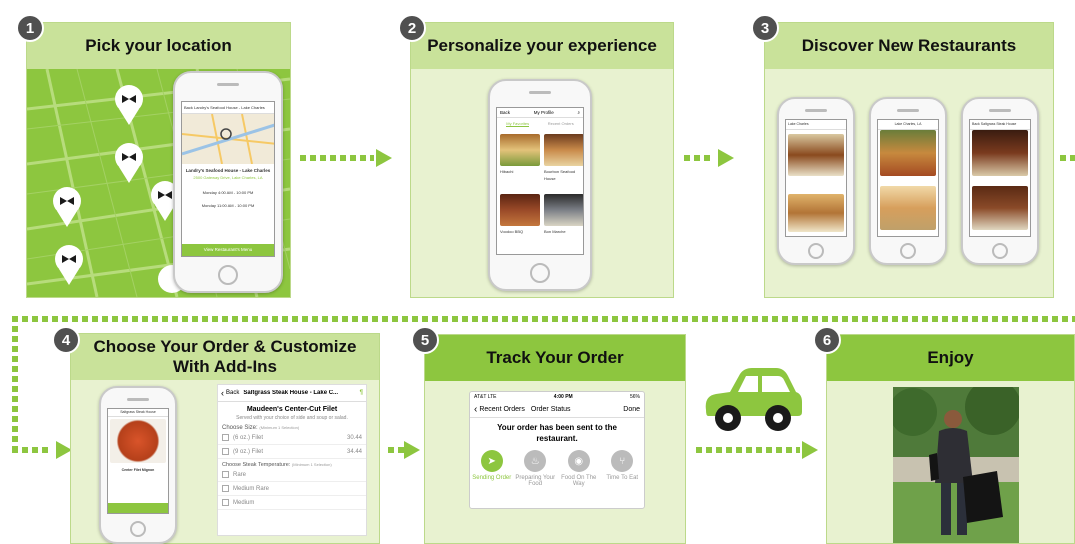 This screenshot has height=544, width=1075. I want to click on add-to-order-button, so click(138, 508).